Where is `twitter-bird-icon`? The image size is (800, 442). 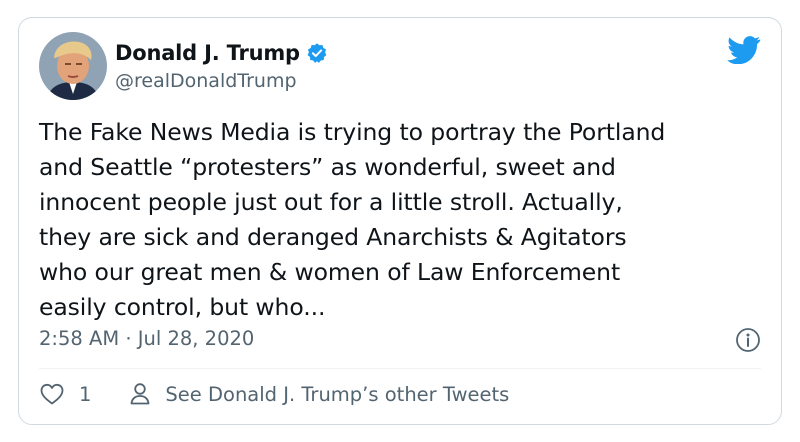 twitter-bird-icon is located at coordinates (744, 50).